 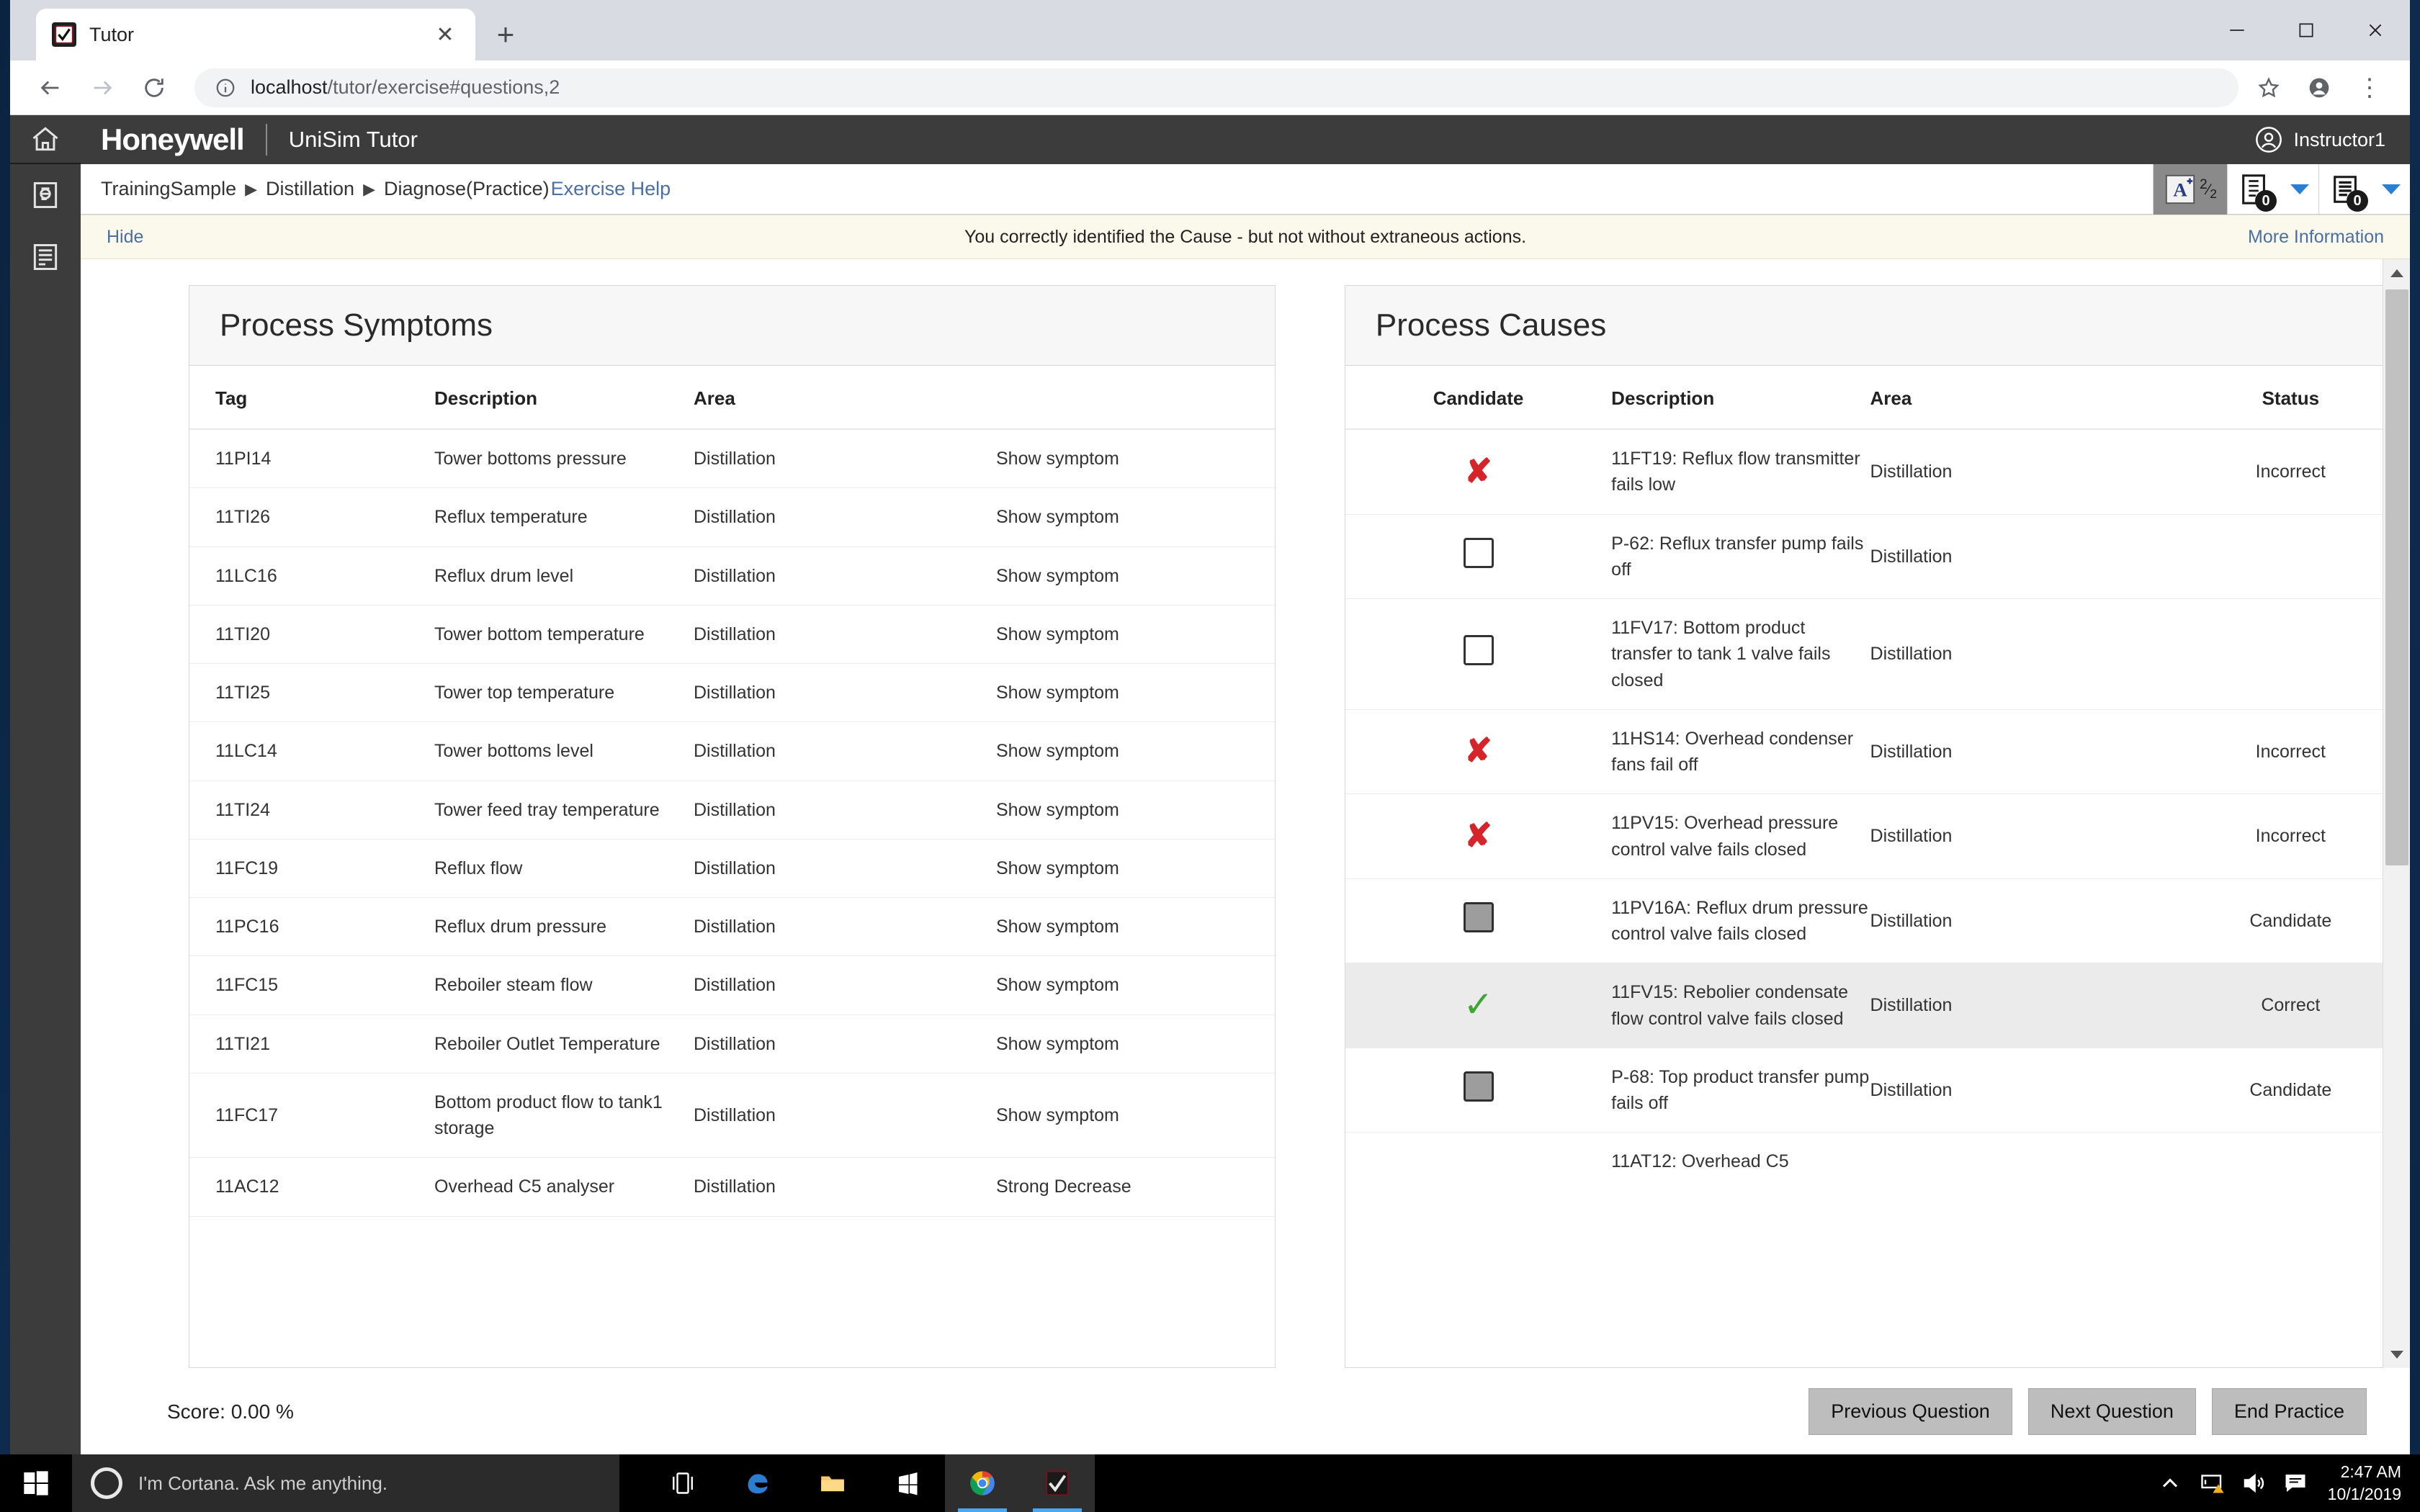 What do you see at coordinates (230, 1411) in the screenshot?
I see `score-label: Score: 0.00 %` at bounding box center [230, 1411].